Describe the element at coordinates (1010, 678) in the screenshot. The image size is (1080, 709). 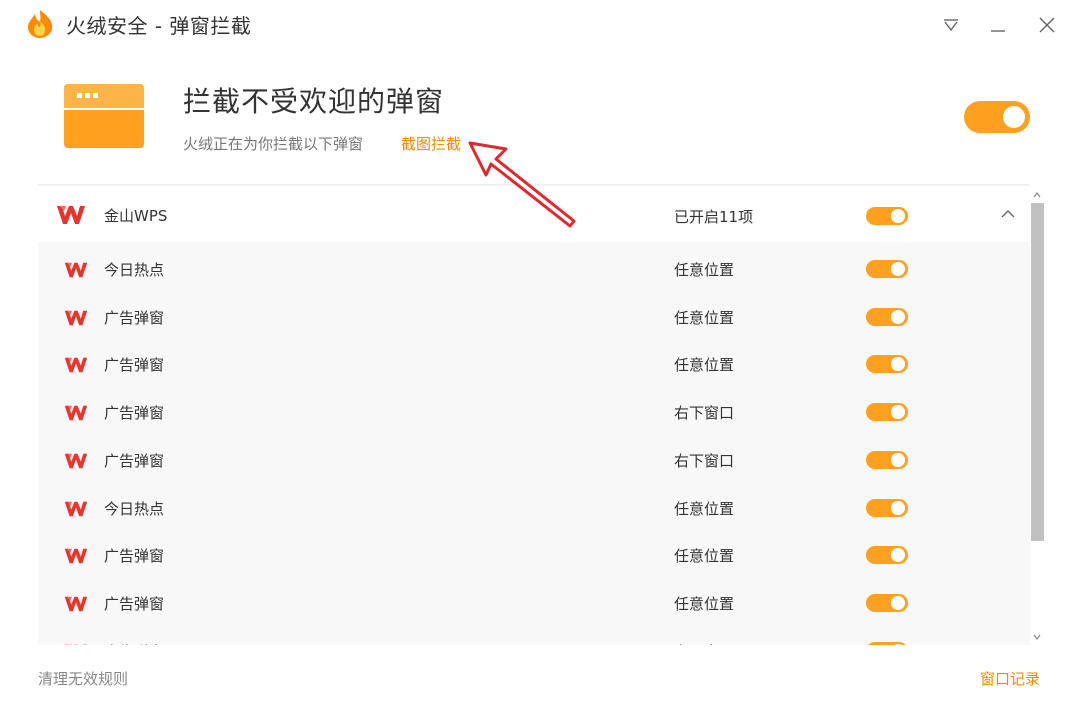
I see `window-log-link: 窗口记录` at that location.